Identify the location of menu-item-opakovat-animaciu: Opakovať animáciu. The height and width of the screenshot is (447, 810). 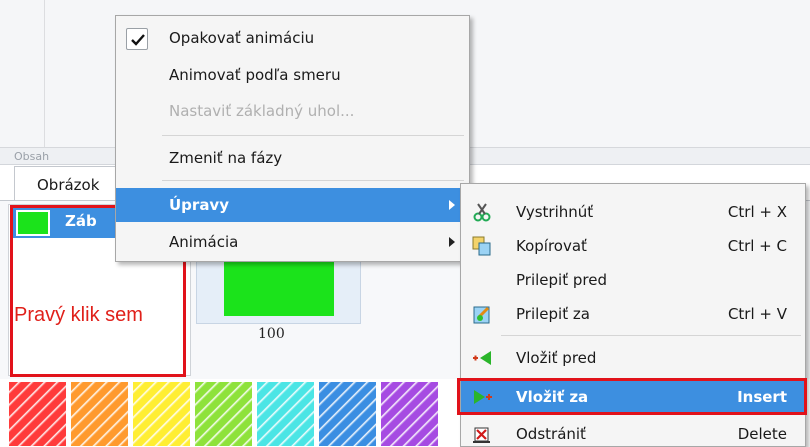
(292, 38).